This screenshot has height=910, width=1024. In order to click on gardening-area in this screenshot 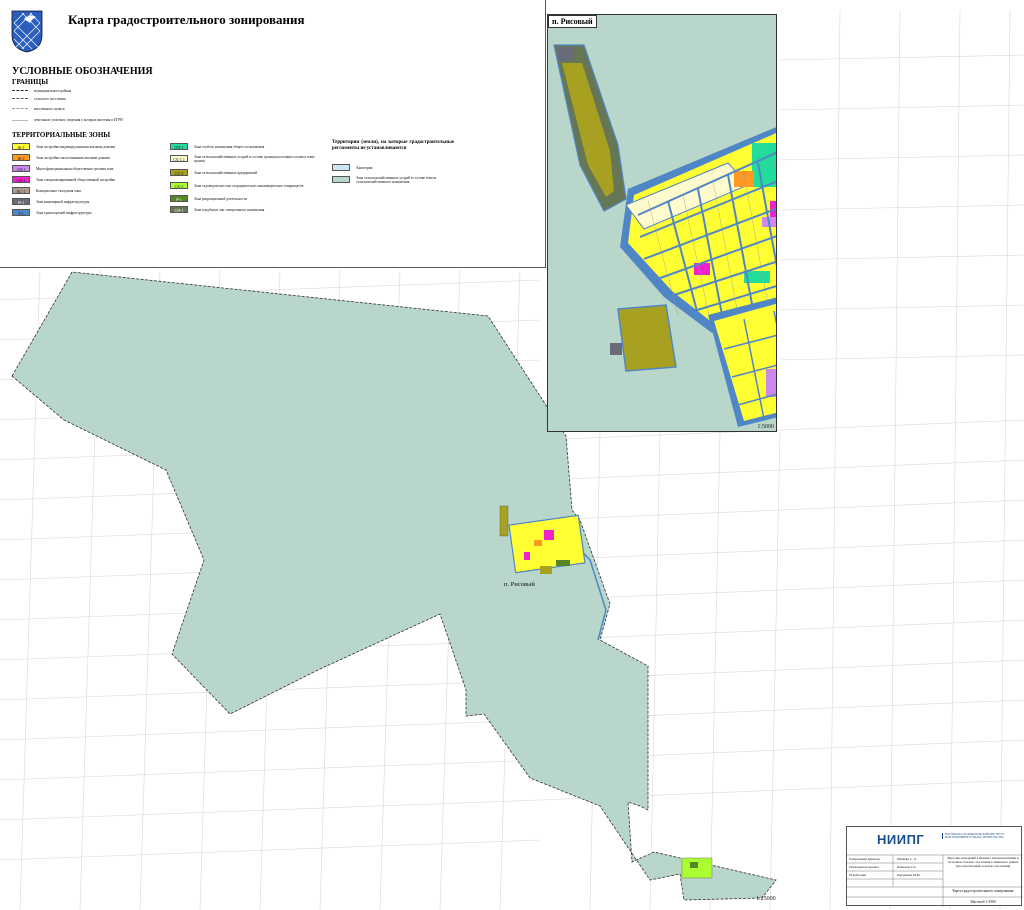, I will do `click(697, 868)`.